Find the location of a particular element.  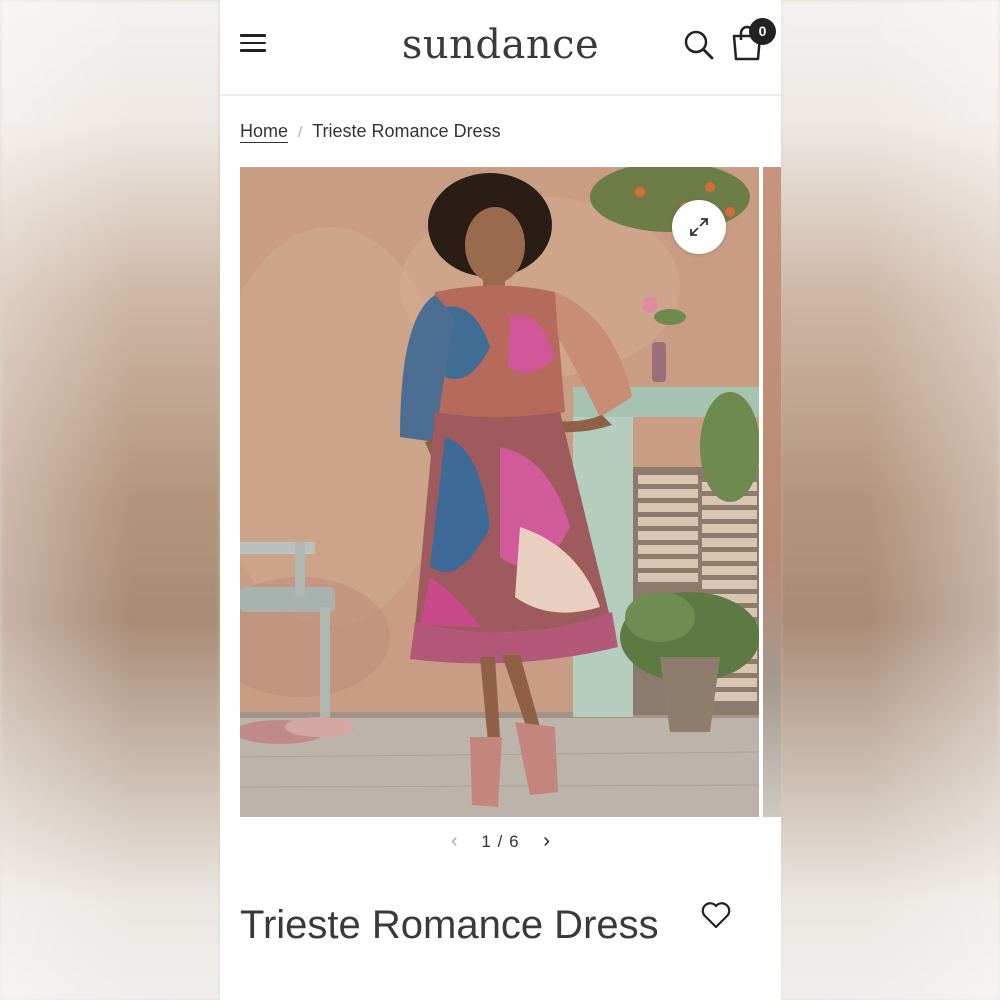

product-title: Trieste Romance Dress is located at coordinates (449, 925).